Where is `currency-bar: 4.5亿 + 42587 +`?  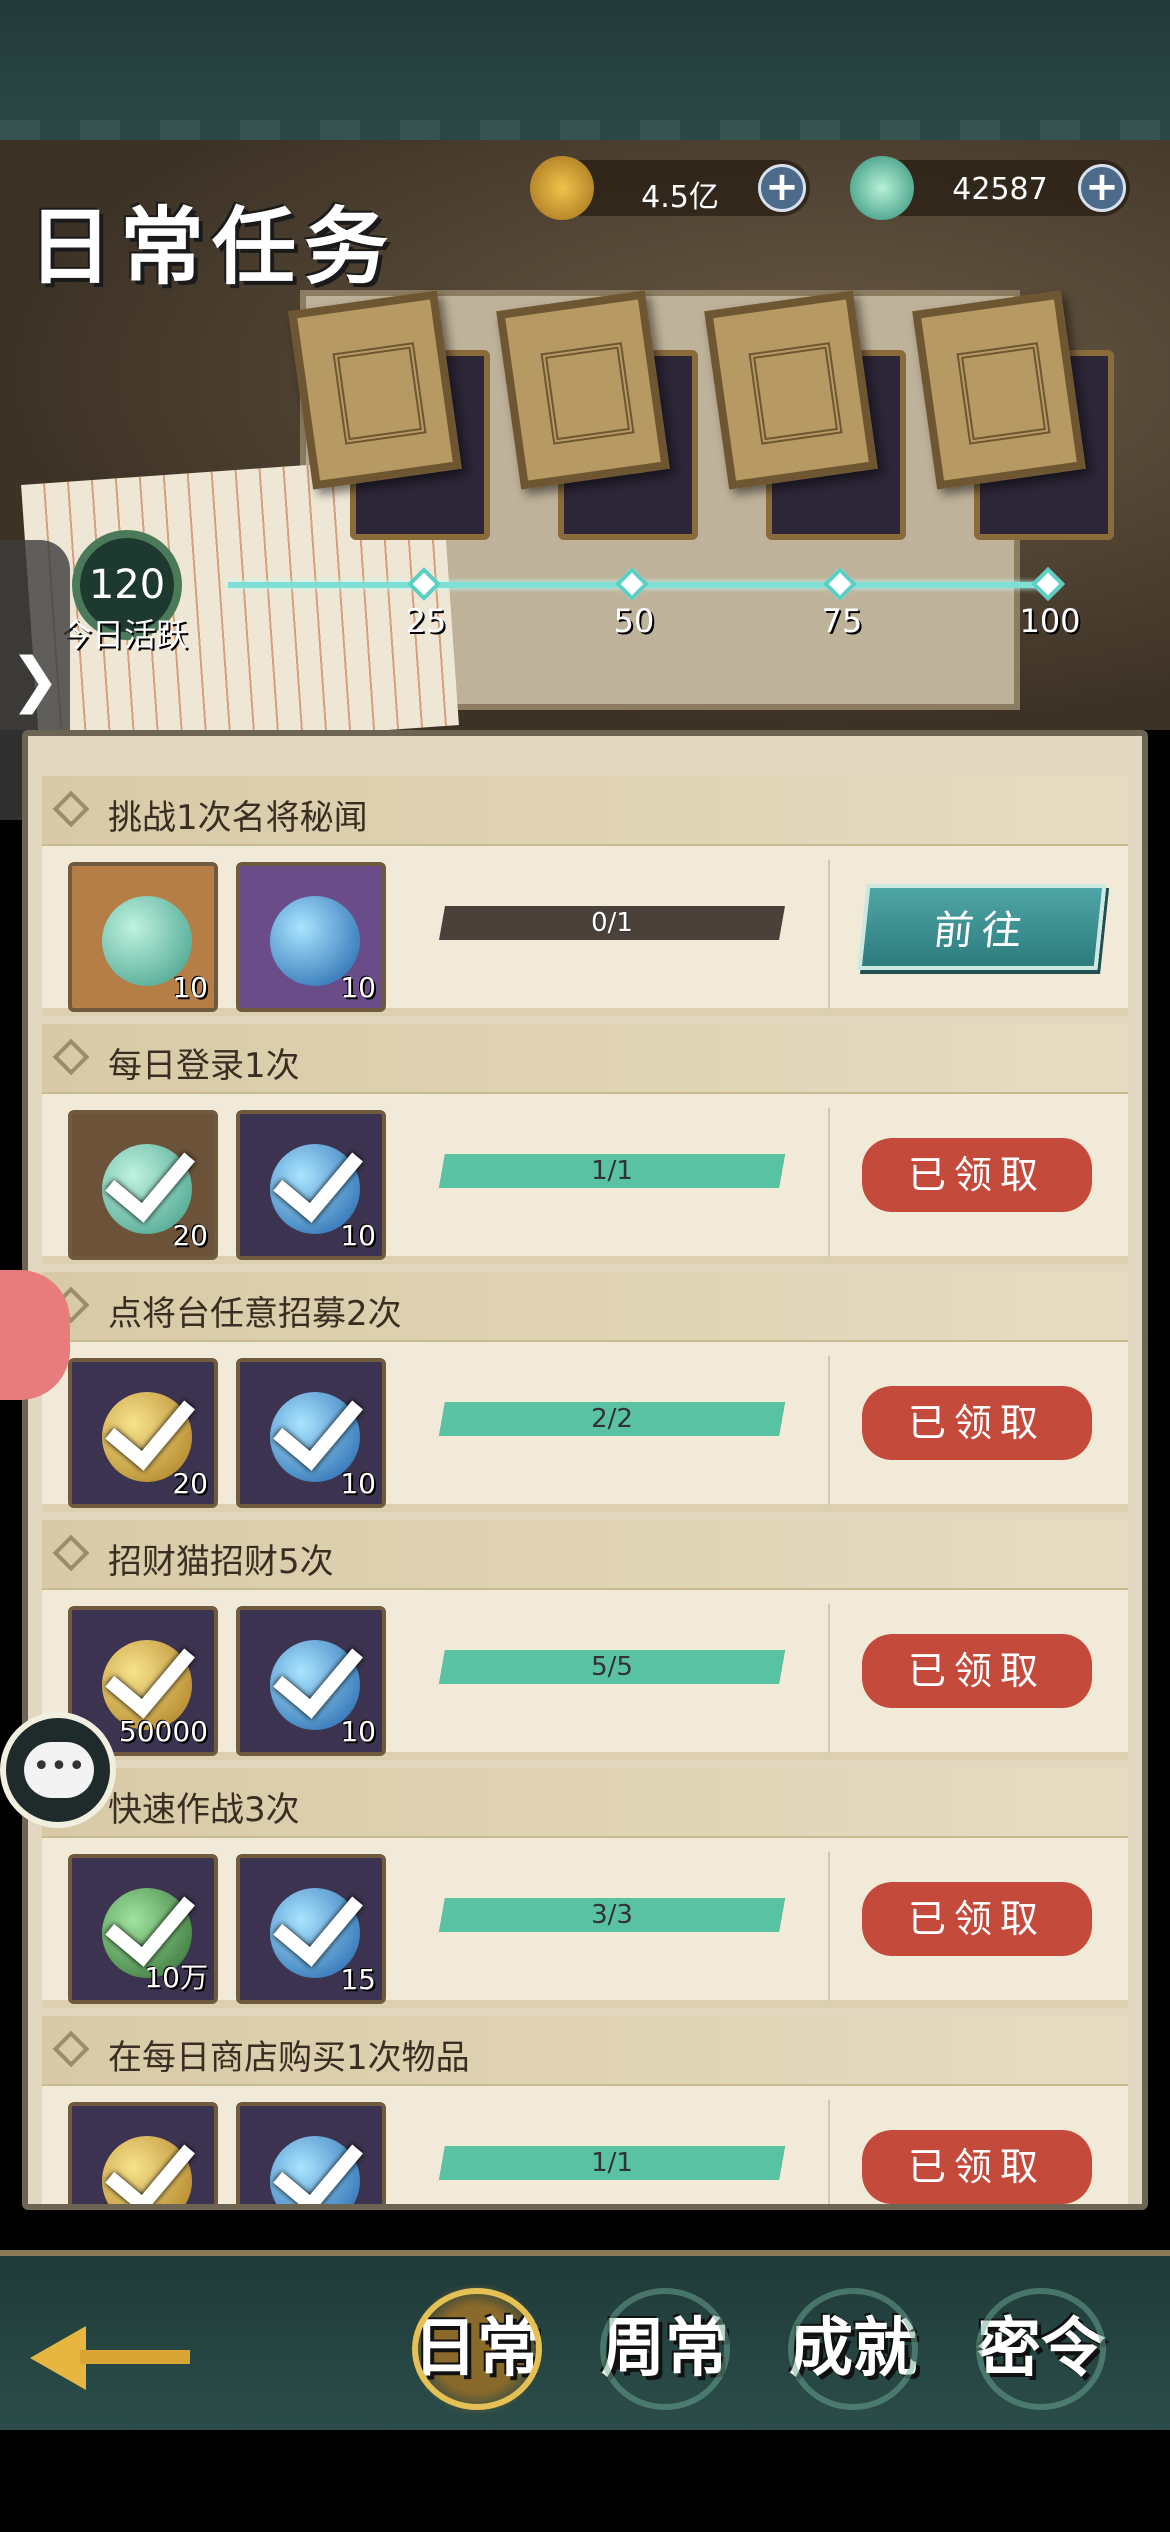
currency-bar: 4.5亿 + 42587 + is located at coordinates (825, 188).